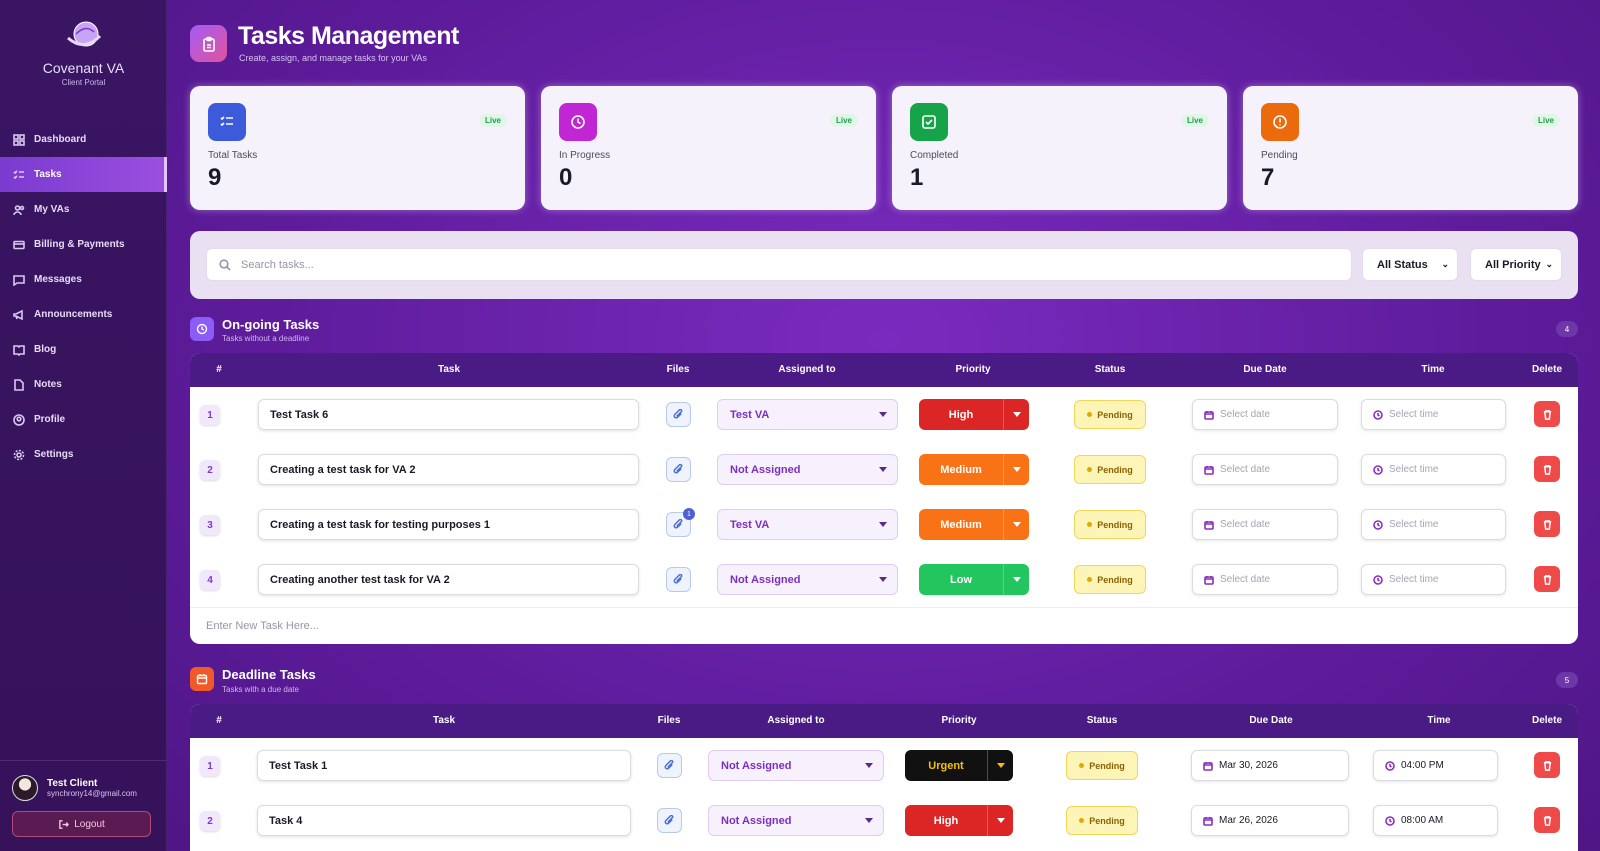 The width and height of the screenshot is (1600, 851). I want to click on file-count-badge: 1, so click(689, 514).